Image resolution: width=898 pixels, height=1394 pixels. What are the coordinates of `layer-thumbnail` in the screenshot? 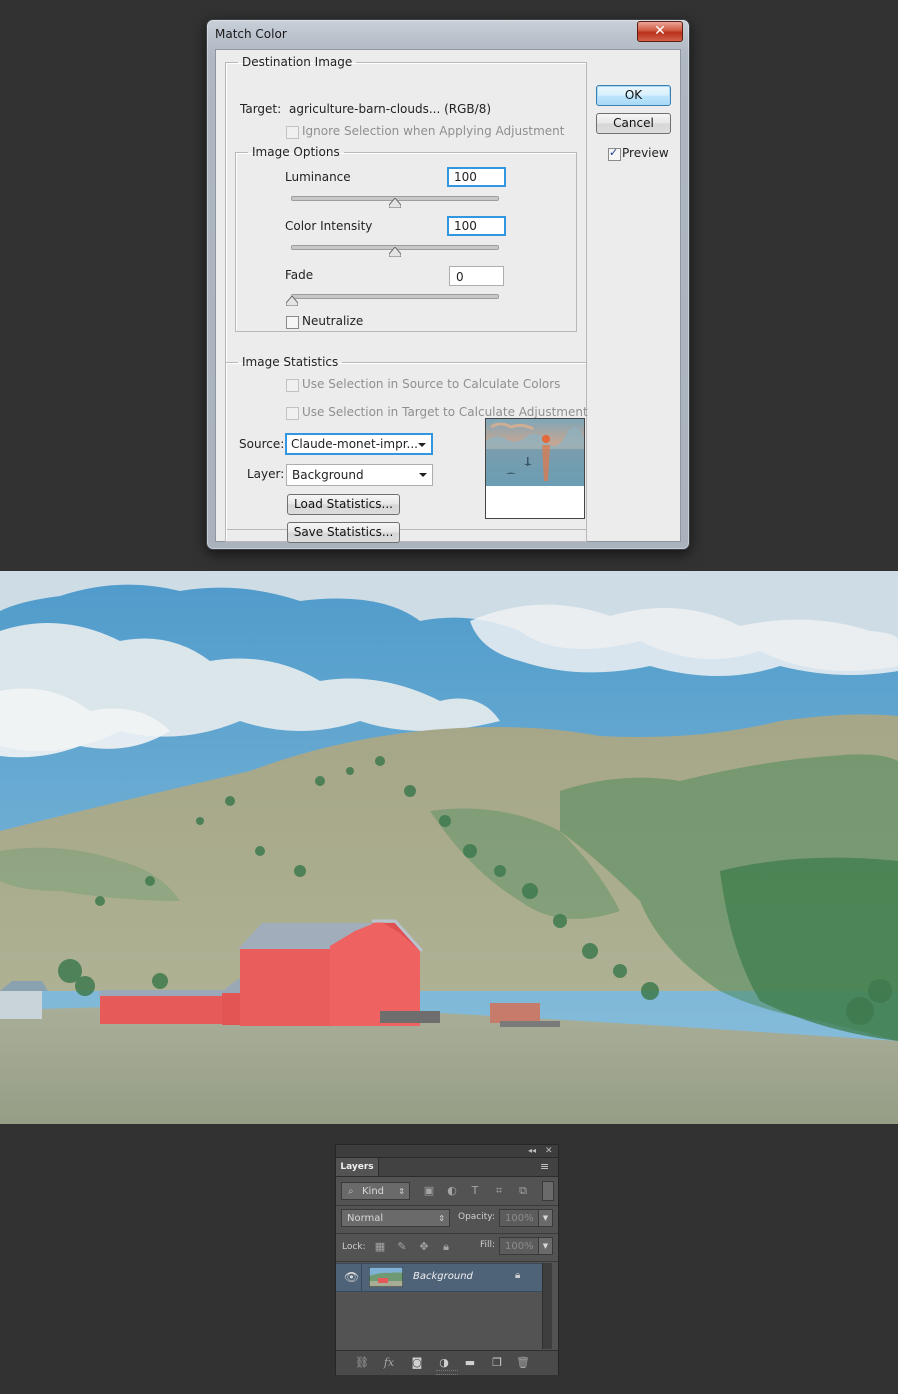 It's located at (386, 1277).